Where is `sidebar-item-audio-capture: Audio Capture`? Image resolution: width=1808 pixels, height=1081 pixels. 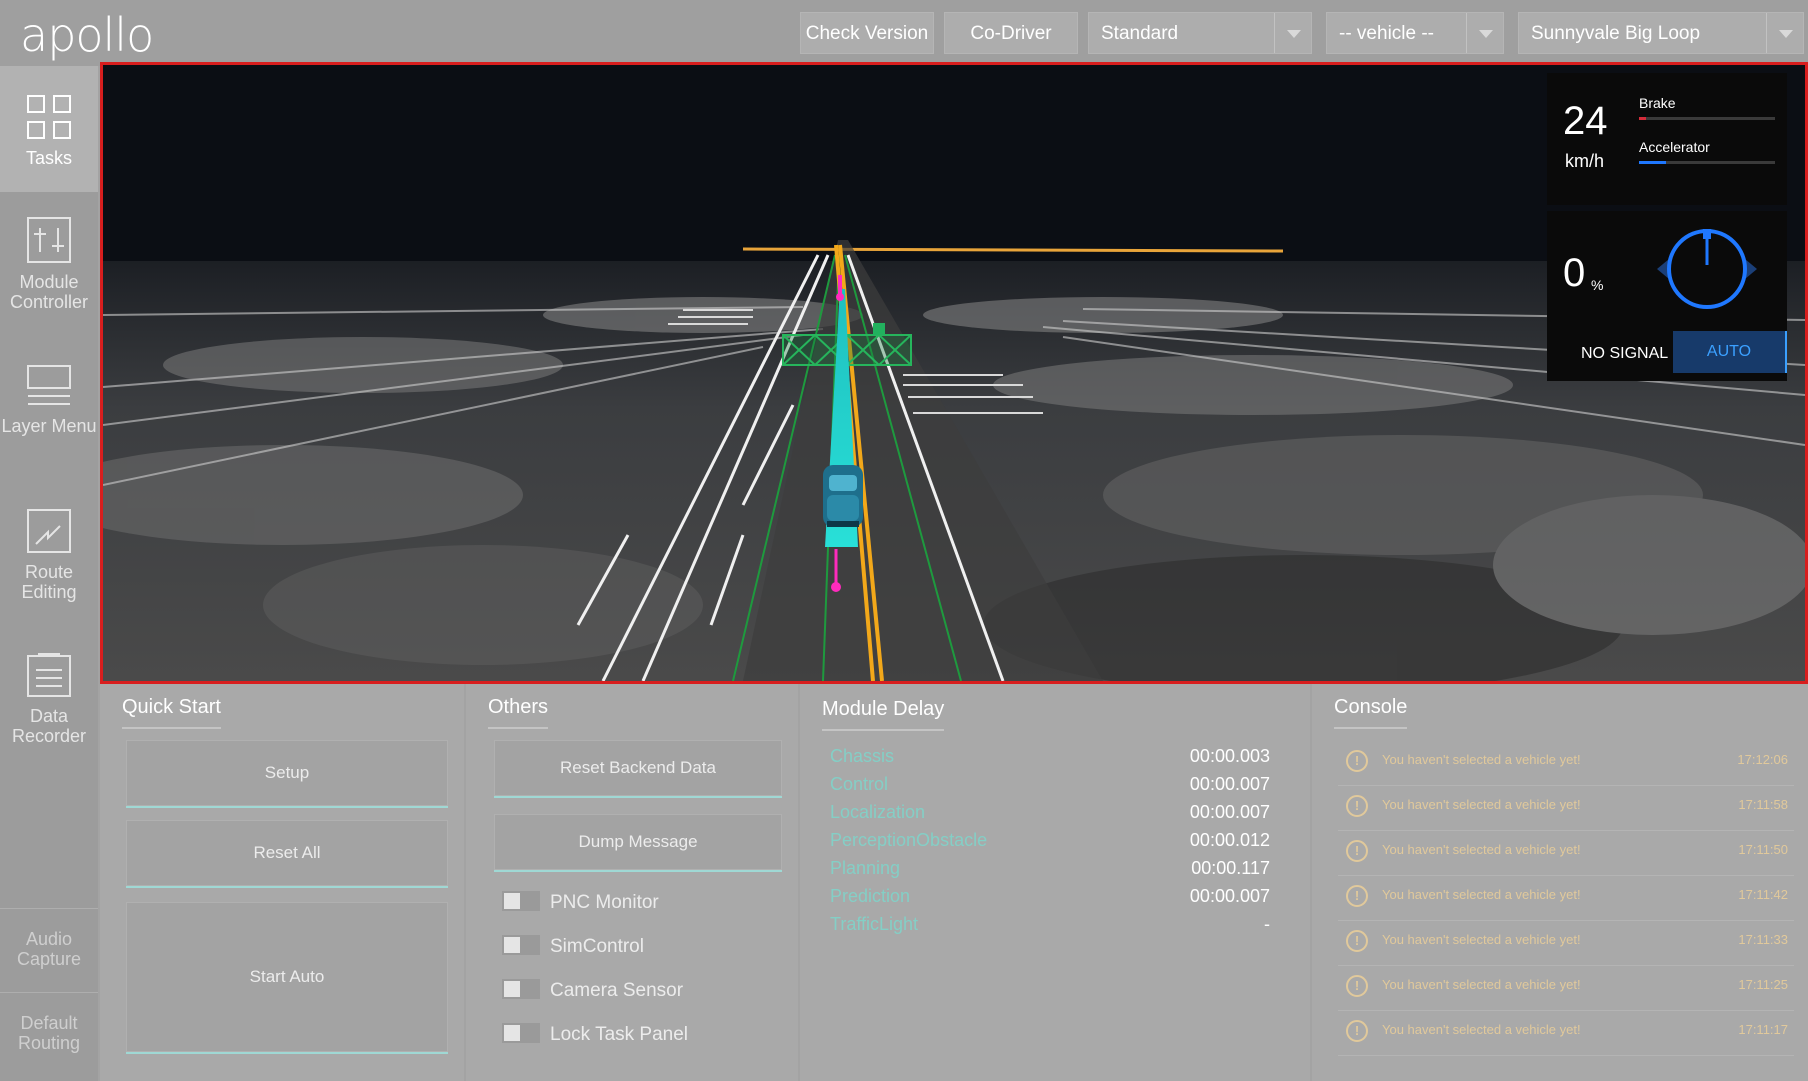
sidebar-item-audio-capture: Audio Capture is located at coordinates (49, 949).